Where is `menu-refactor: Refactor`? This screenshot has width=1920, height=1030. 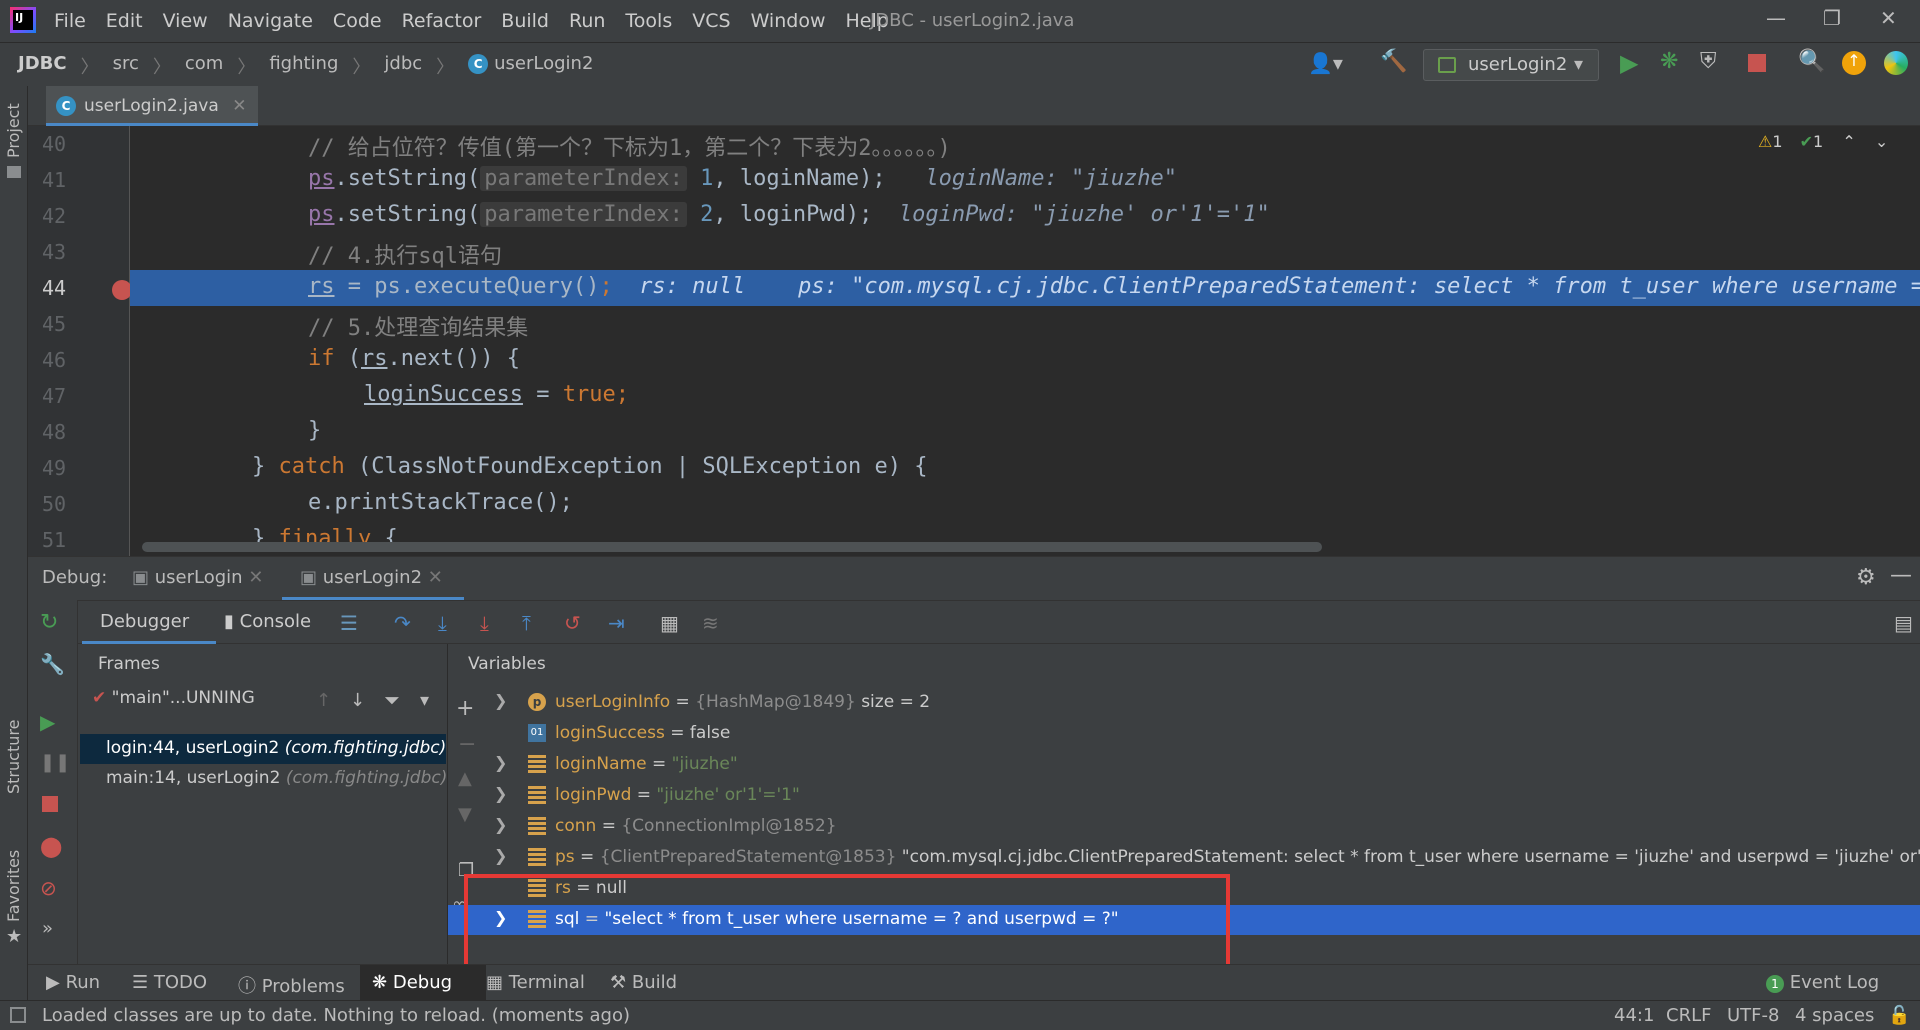
menu-refactor: Refactor is located at coordinates (442, 21).